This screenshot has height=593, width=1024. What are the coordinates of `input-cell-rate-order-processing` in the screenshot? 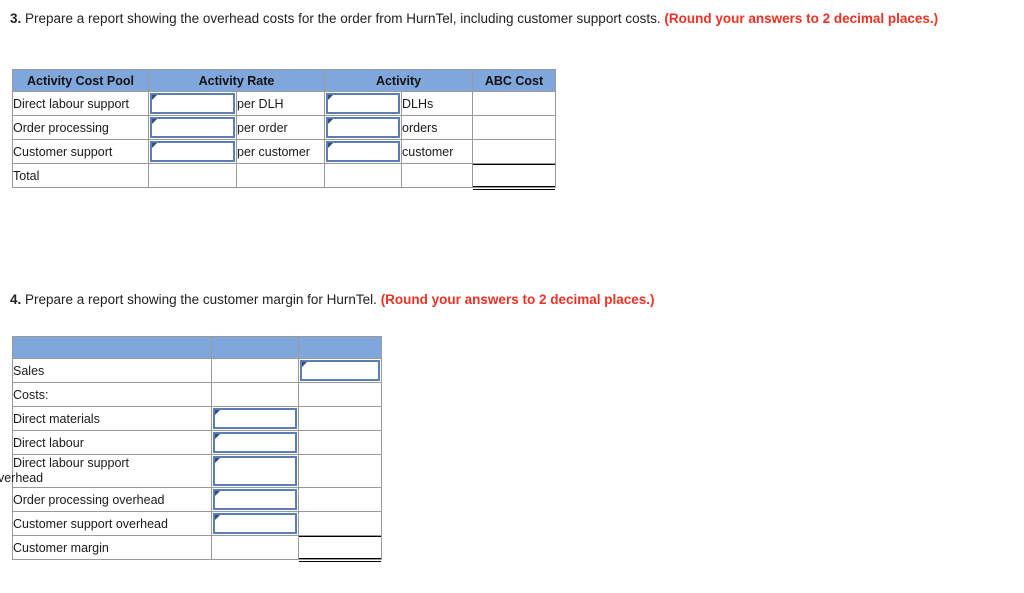 It's located at (192, 127).